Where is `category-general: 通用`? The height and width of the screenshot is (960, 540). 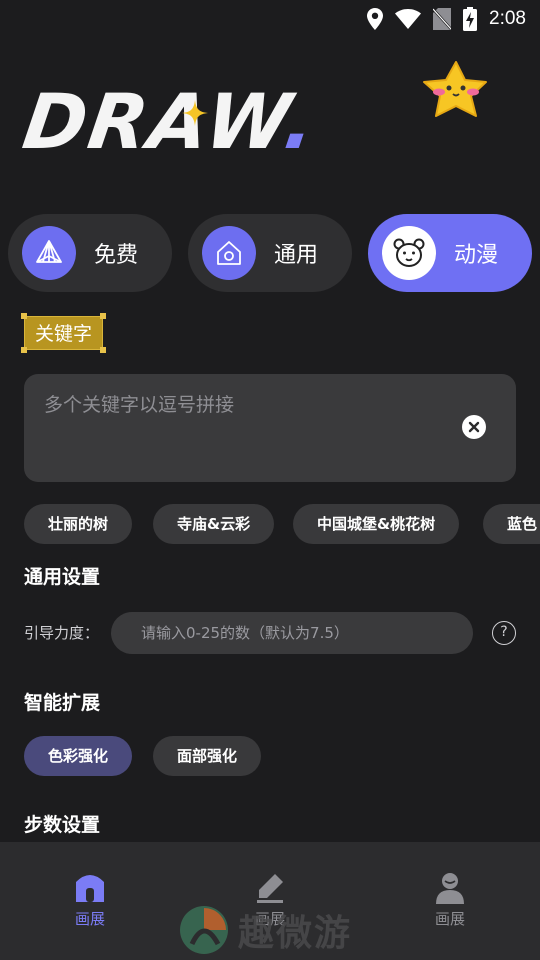
category-general: 通用 is located at coordinates (270, 253).